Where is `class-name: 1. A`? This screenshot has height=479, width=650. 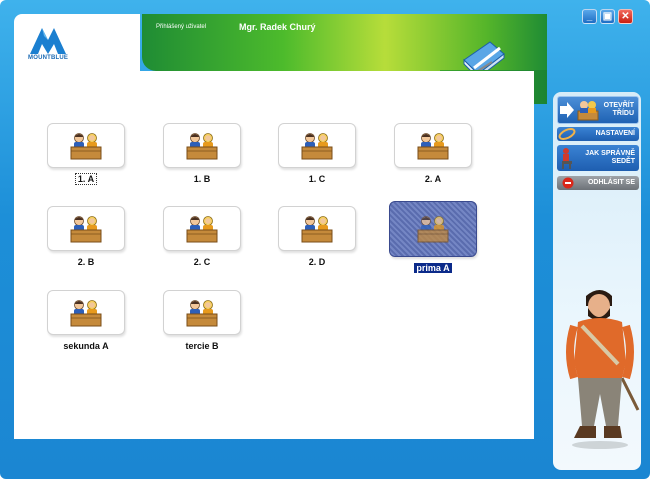
class-name: 1. A is located at coordinates (86, 179).